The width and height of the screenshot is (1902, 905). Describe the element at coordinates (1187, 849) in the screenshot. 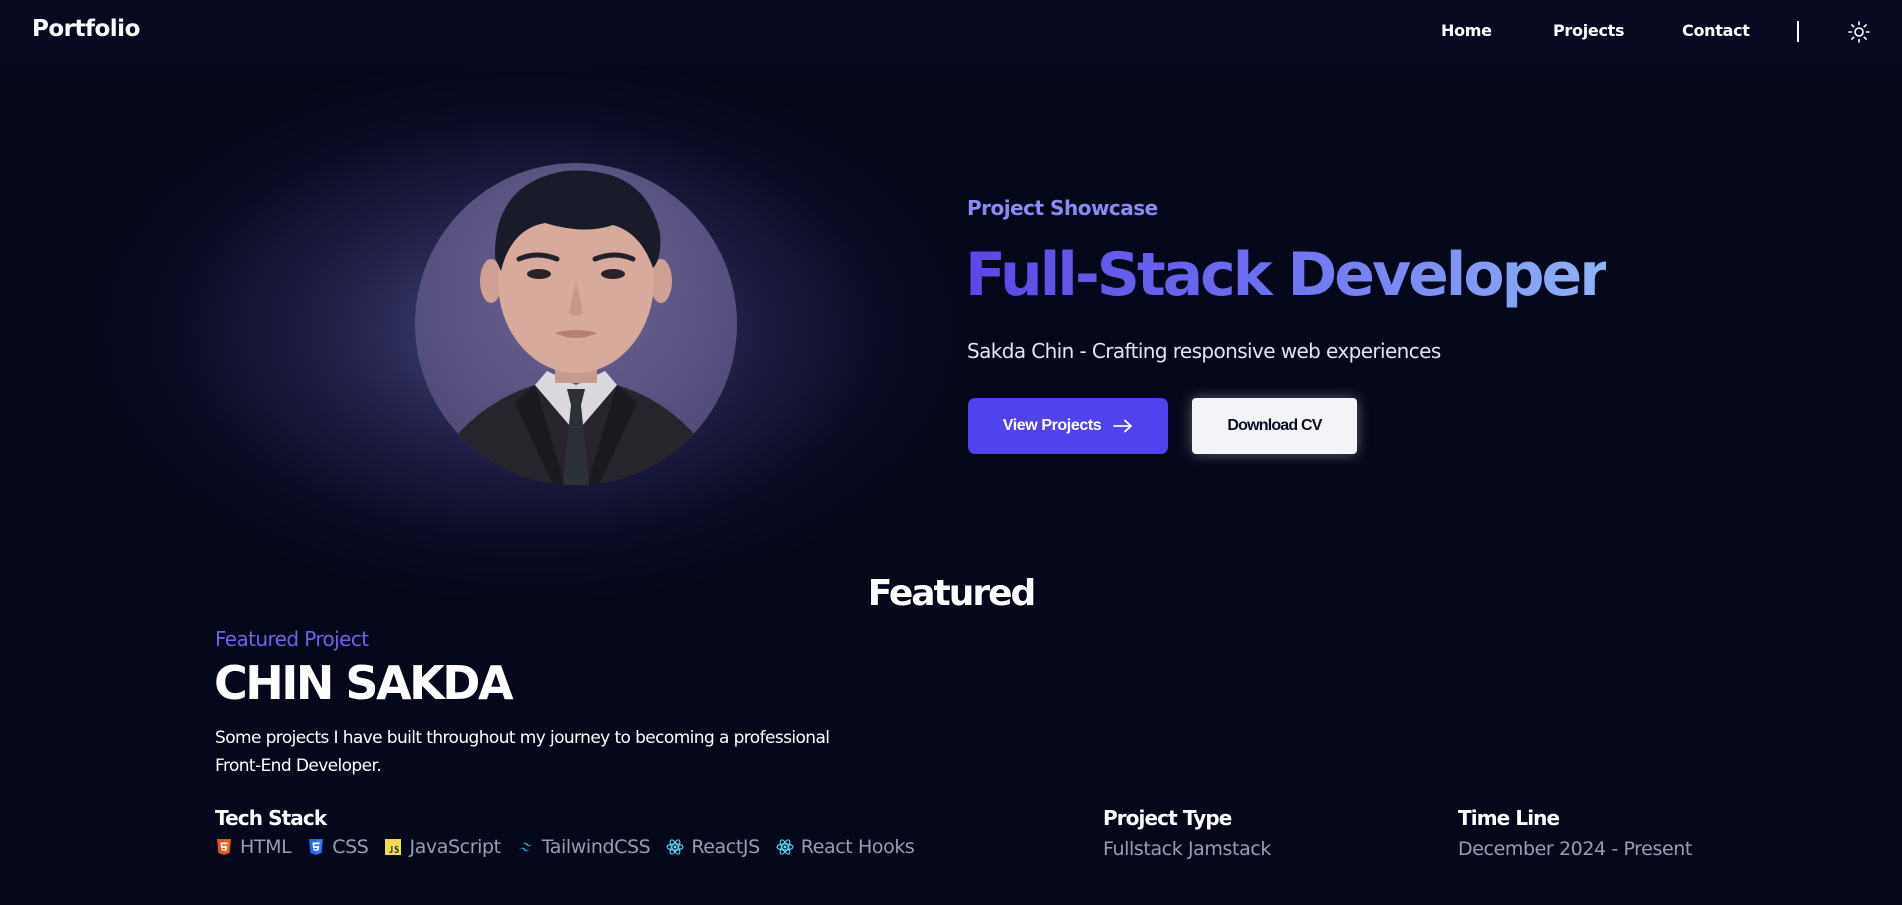

I see `project-type-value: Fullstack Jamstack` at that location.